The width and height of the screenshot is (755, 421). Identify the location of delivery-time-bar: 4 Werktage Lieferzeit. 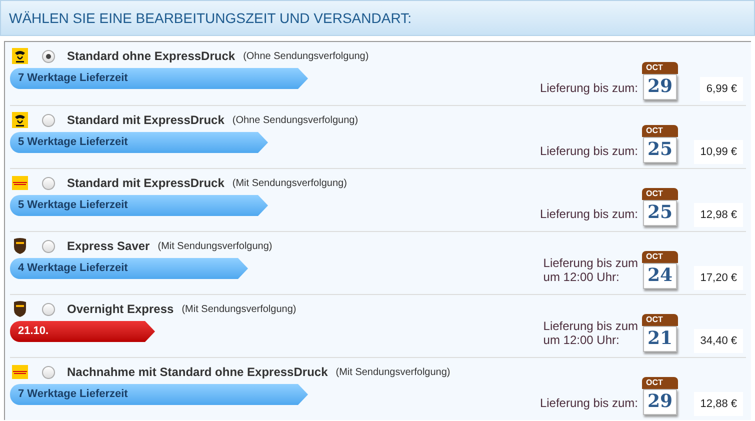
(129, 268).